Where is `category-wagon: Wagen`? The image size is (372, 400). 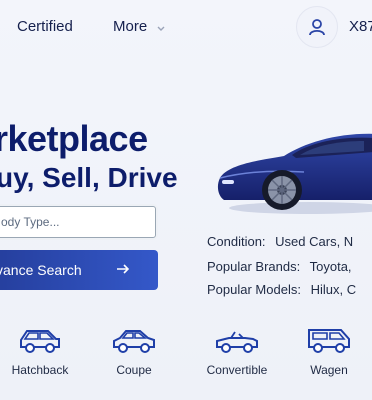 category-wagon: Wagen is located at coordinates (329, 351).